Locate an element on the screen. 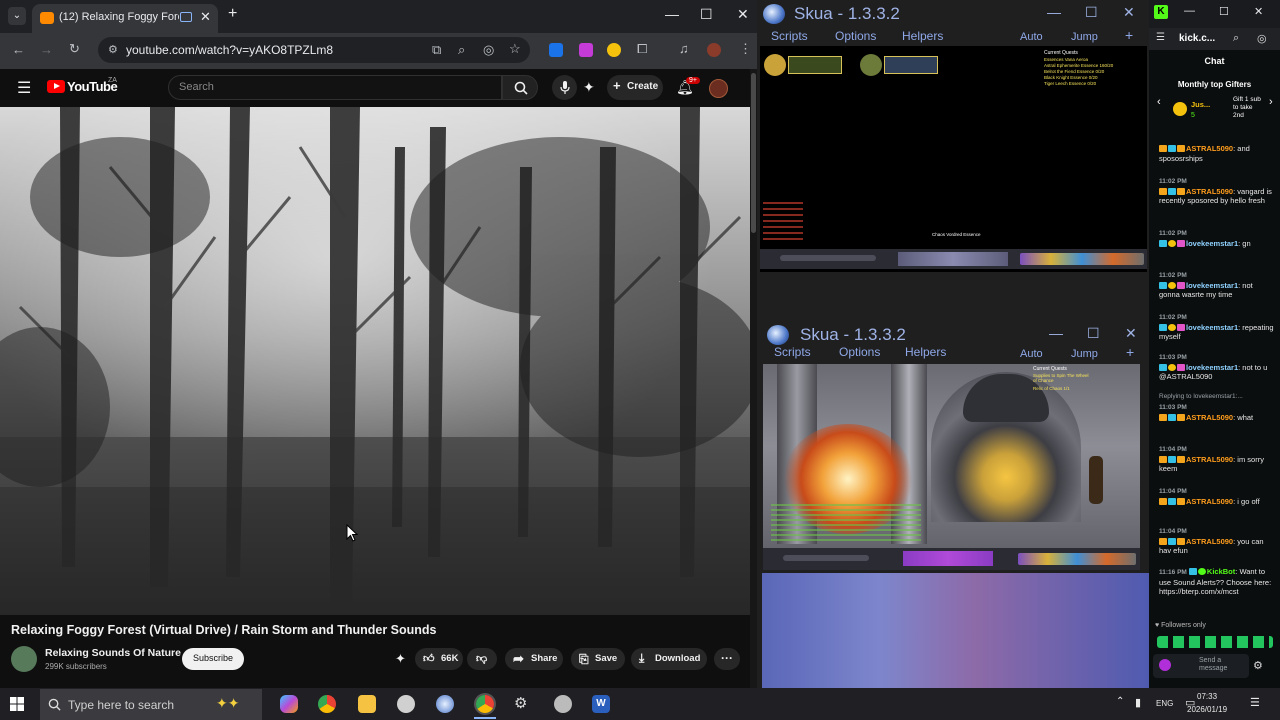 The width and height of the screenshot is (1280, 720). like-button: 👍︎ 66K is located at coordinates (439, 659).